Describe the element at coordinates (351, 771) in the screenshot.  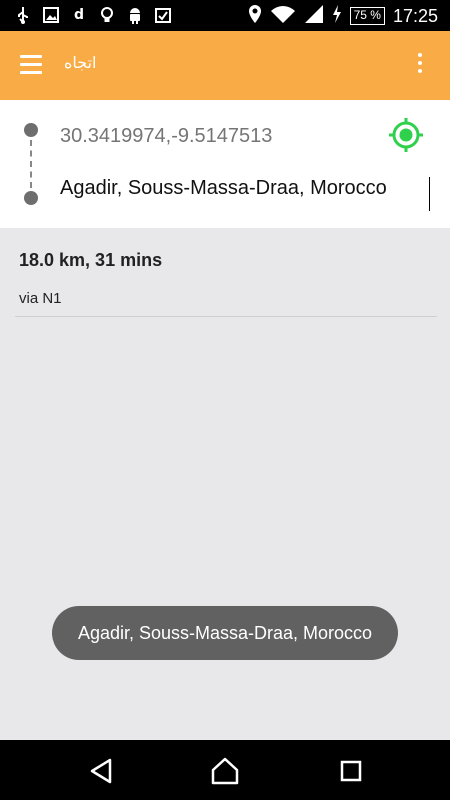
I see `recent-apps-icon` at that location.